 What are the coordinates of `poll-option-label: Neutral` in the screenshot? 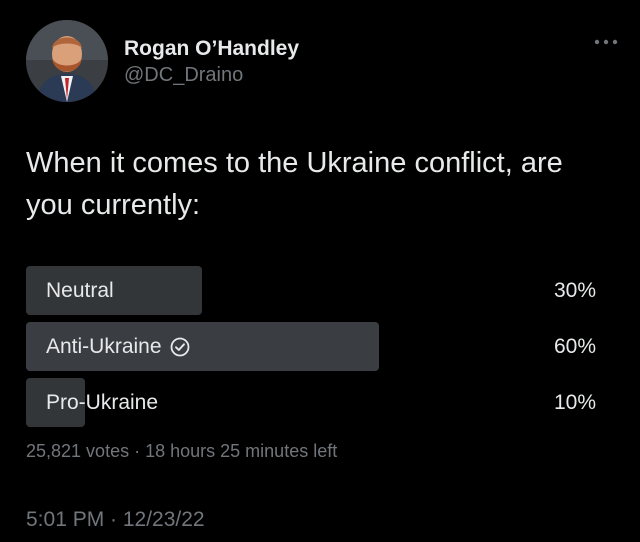 It's located at (80, 290).